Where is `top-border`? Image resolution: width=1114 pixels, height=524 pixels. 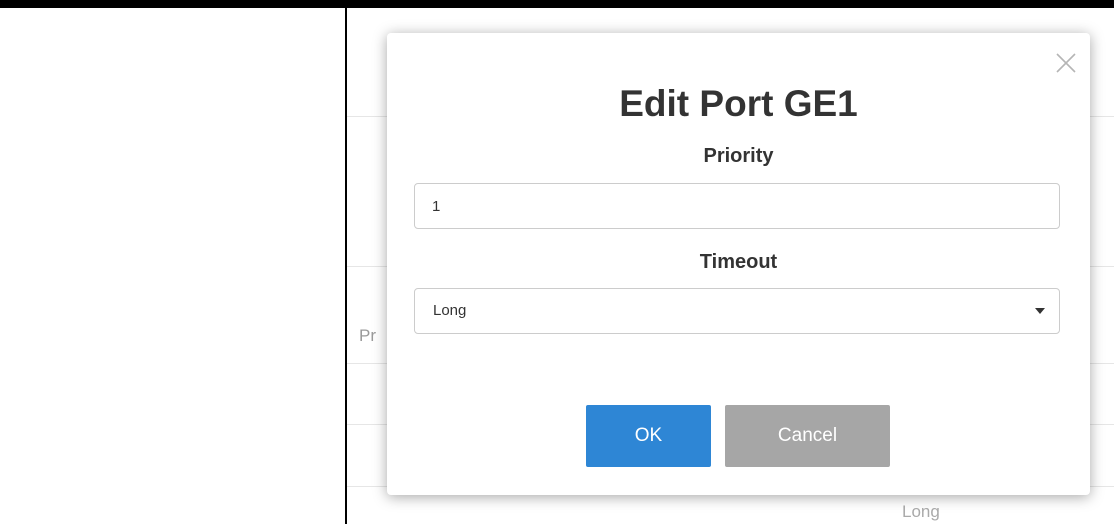
top-border is located at coordinates (557, 4).